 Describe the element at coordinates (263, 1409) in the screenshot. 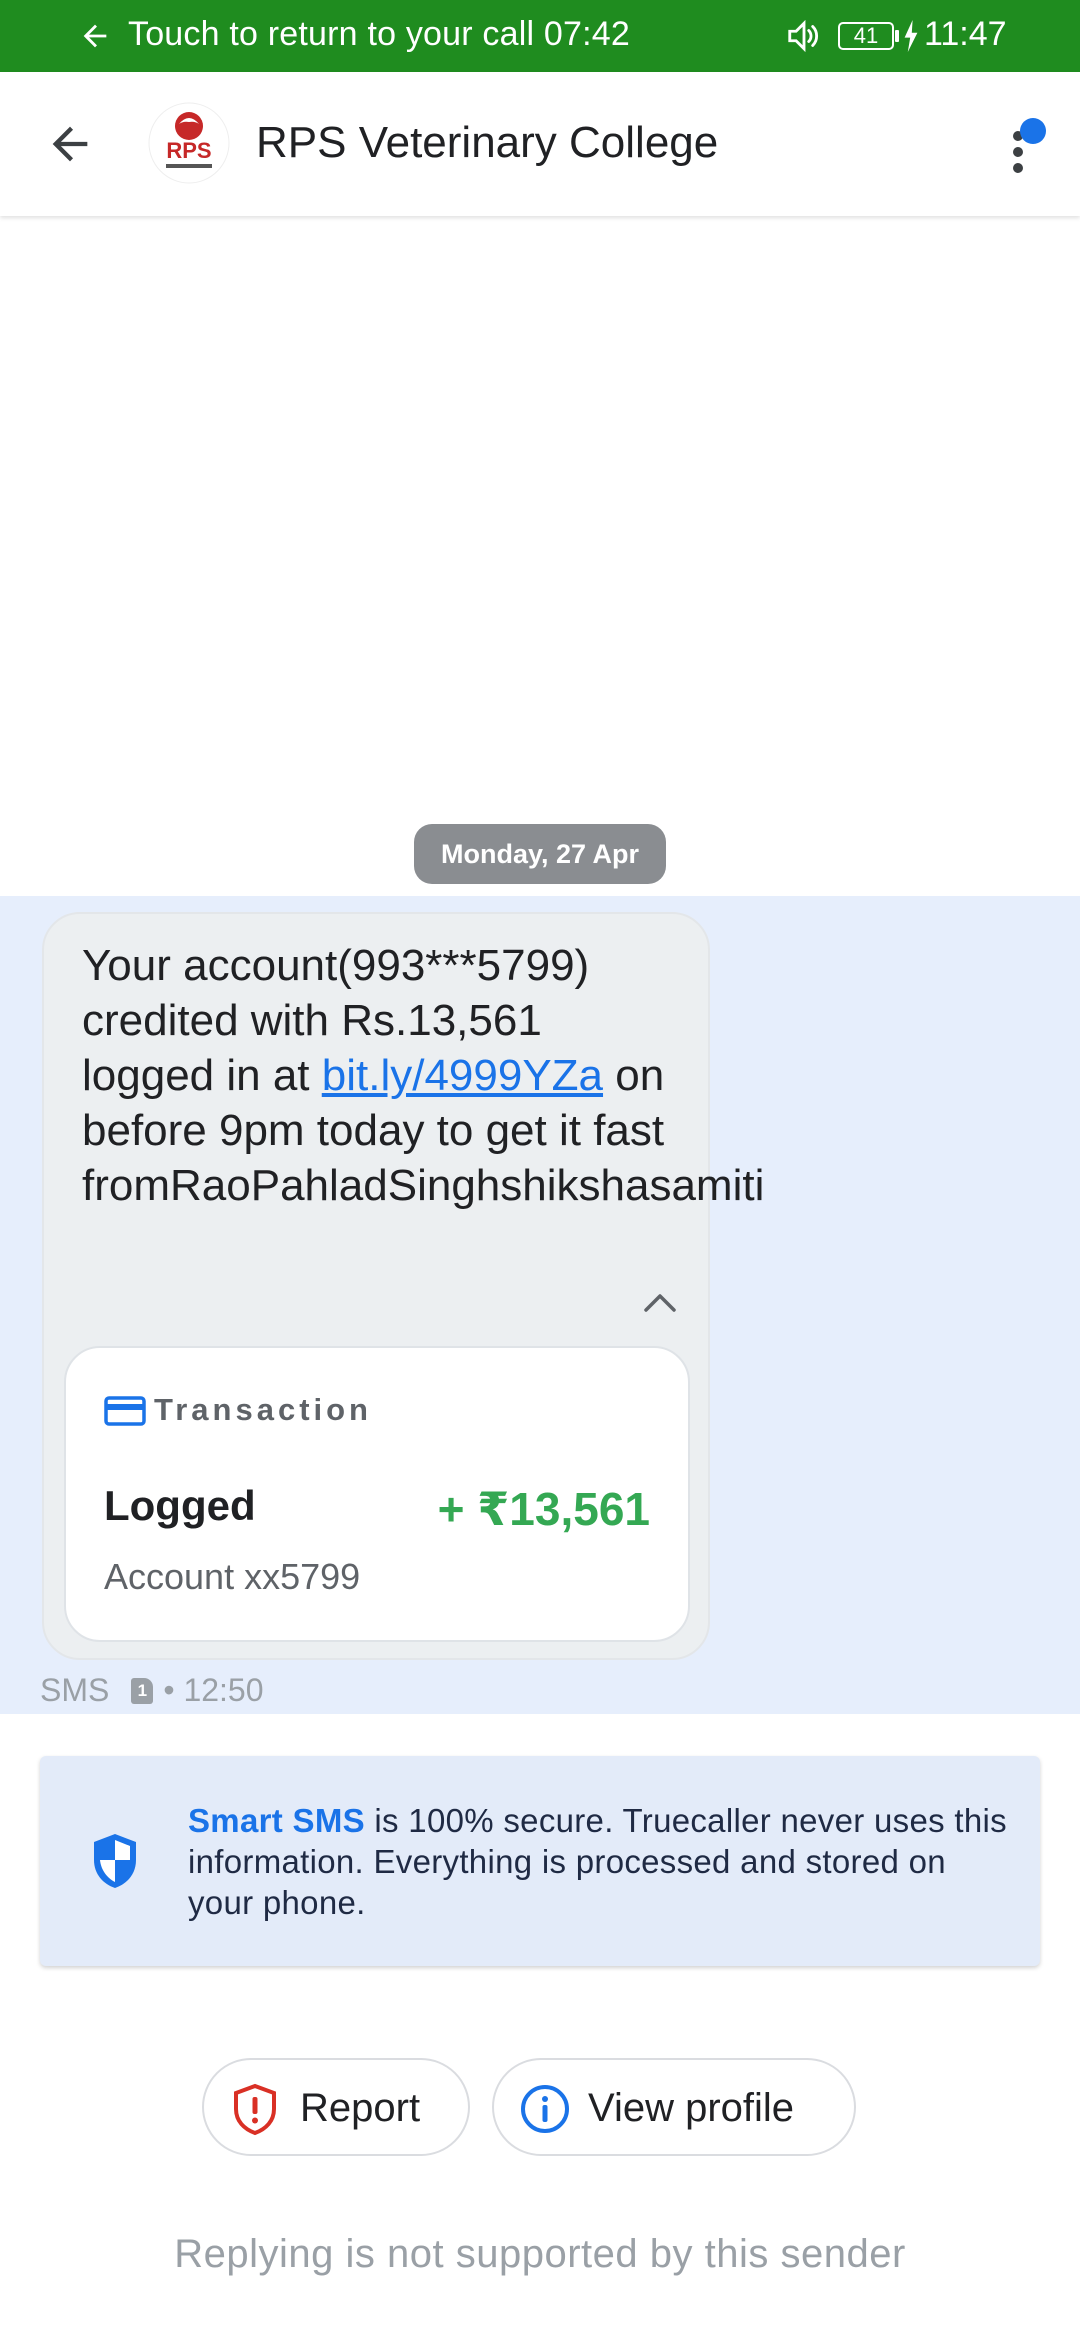

I see `transaction-card-title: Transaction` at that location.